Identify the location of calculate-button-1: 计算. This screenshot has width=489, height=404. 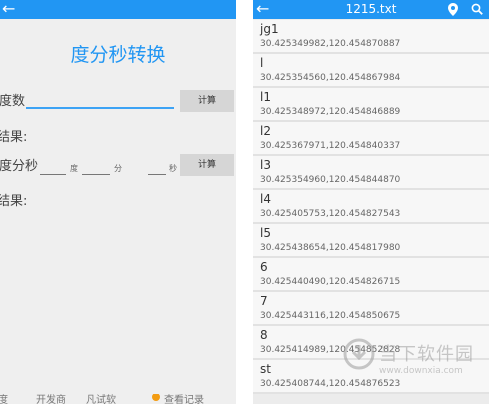
(207, 101).